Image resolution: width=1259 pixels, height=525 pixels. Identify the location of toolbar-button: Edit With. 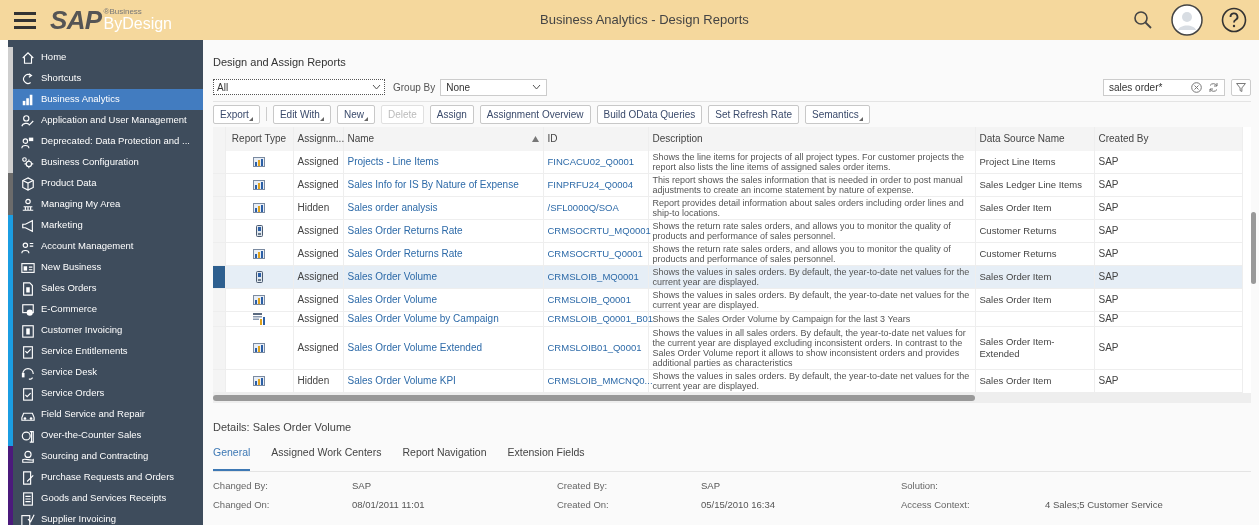
(301, 114).